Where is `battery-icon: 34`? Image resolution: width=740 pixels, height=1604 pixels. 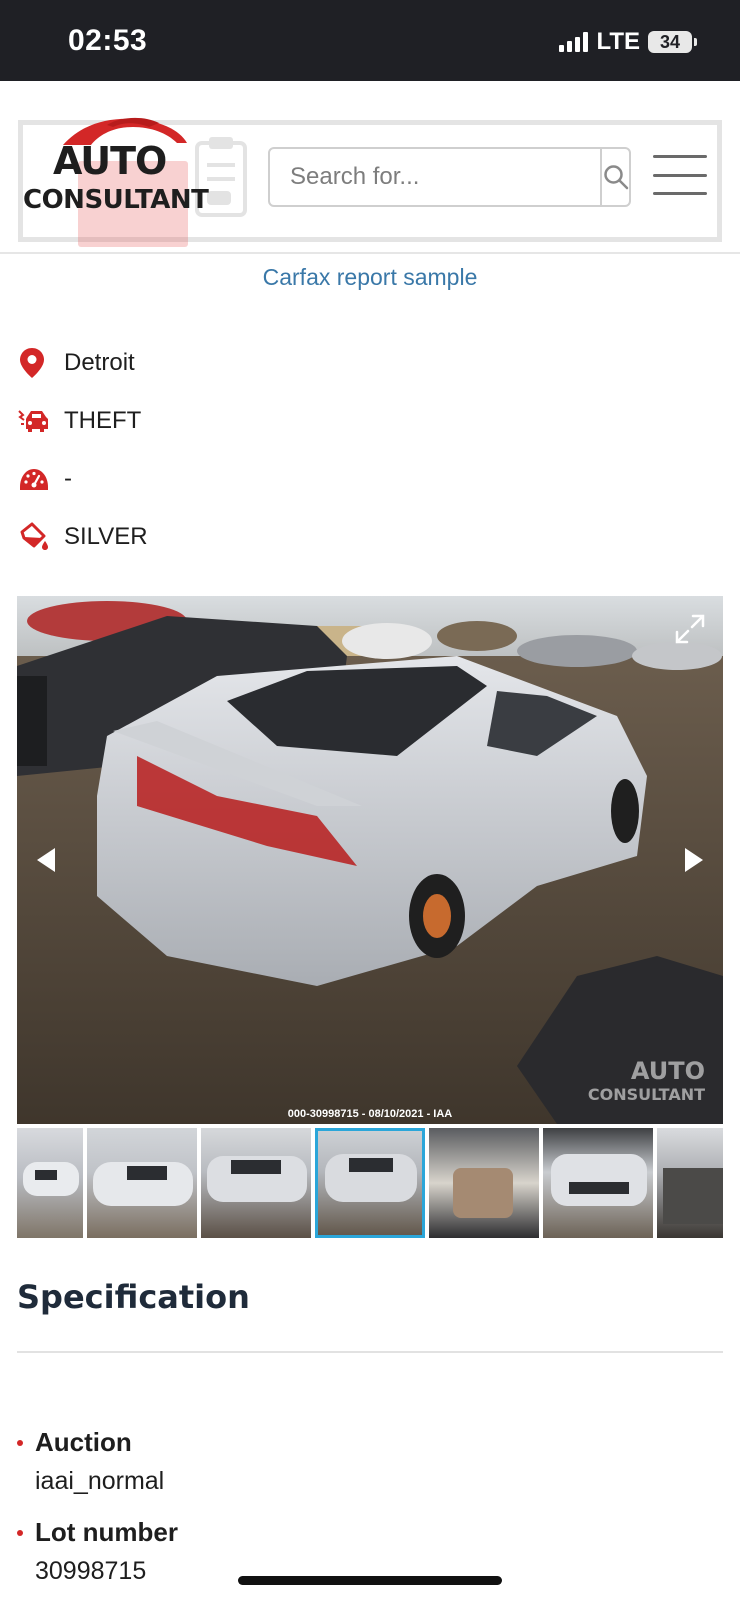 battery-icon: 34 is located at coordinates (672, 42).